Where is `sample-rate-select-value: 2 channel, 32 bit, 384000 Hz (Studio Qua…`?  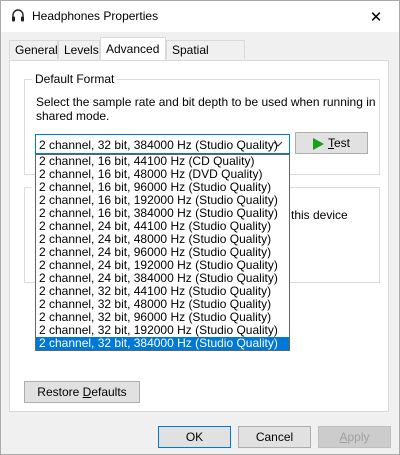
sample-rate-select-value: 2 channel, 32 bit, 384000 Hz (Studio Qua… is located at coordinates (158, 145).